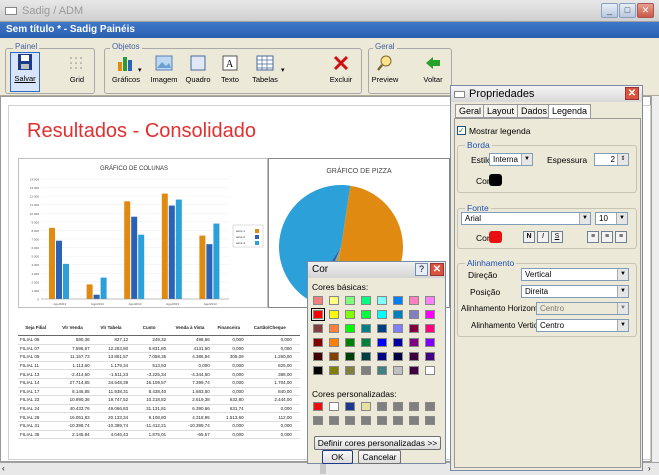  Describe the element at coordinates (627, 10) in the screenshot. I see `maximize-button: □` at that location.